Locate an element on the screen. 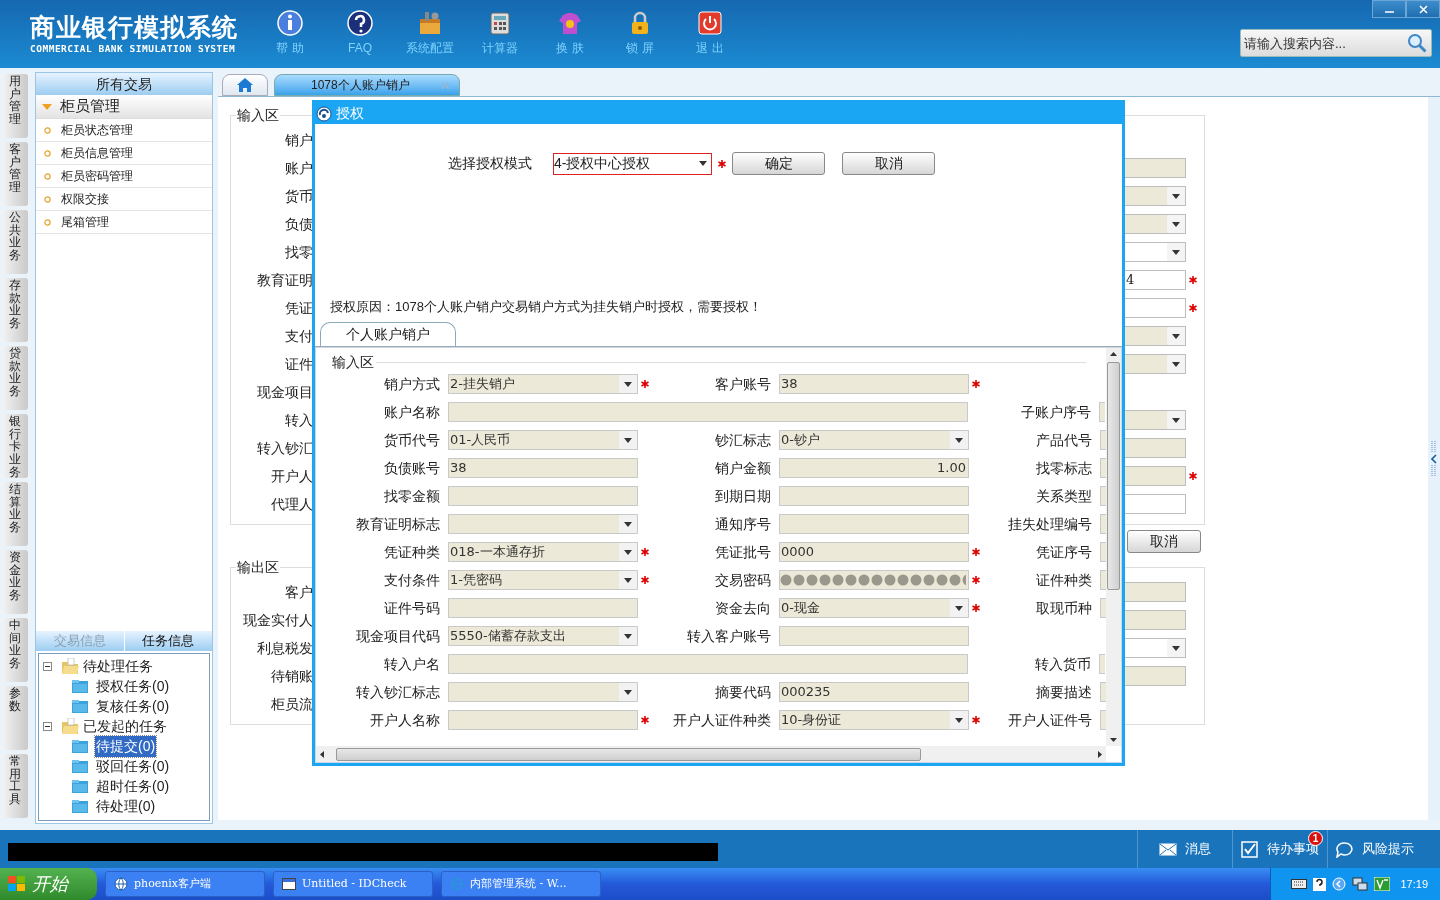 The image size is (1440, 900). home-tab is located at coordinates (245, 85).